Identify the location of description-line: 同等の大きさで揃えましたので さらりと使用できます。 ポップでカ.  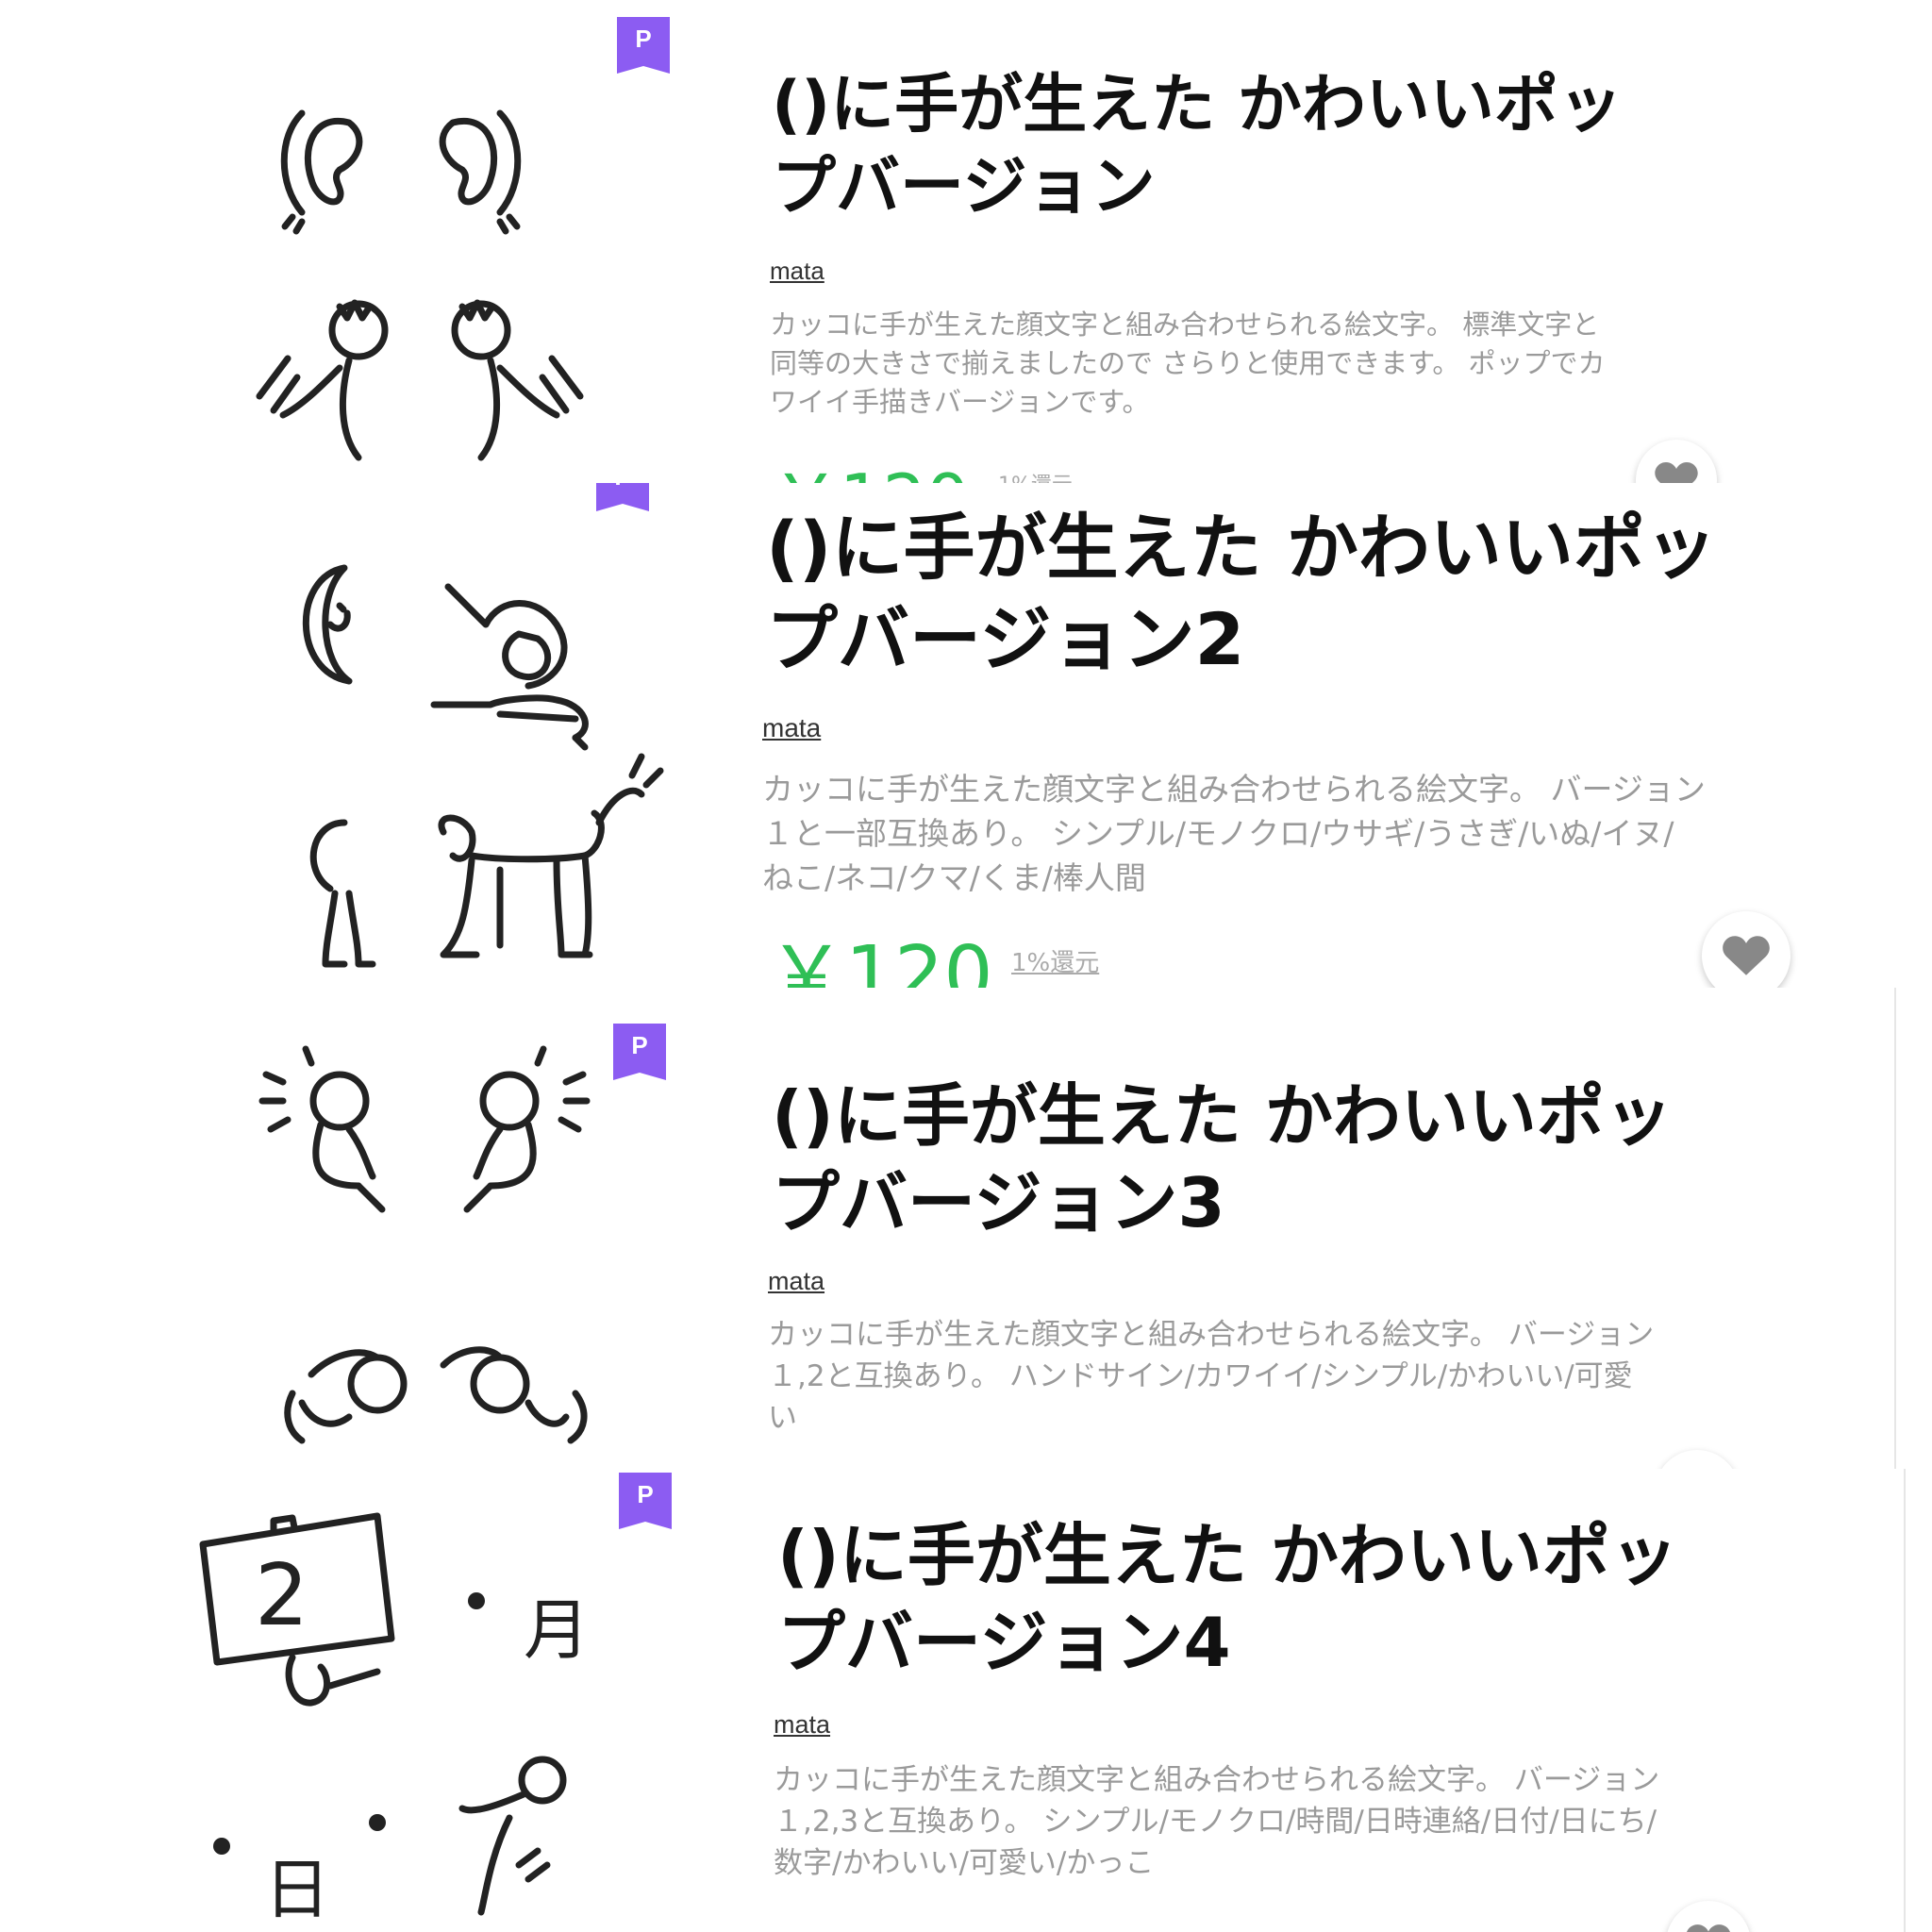
(1188, 364).